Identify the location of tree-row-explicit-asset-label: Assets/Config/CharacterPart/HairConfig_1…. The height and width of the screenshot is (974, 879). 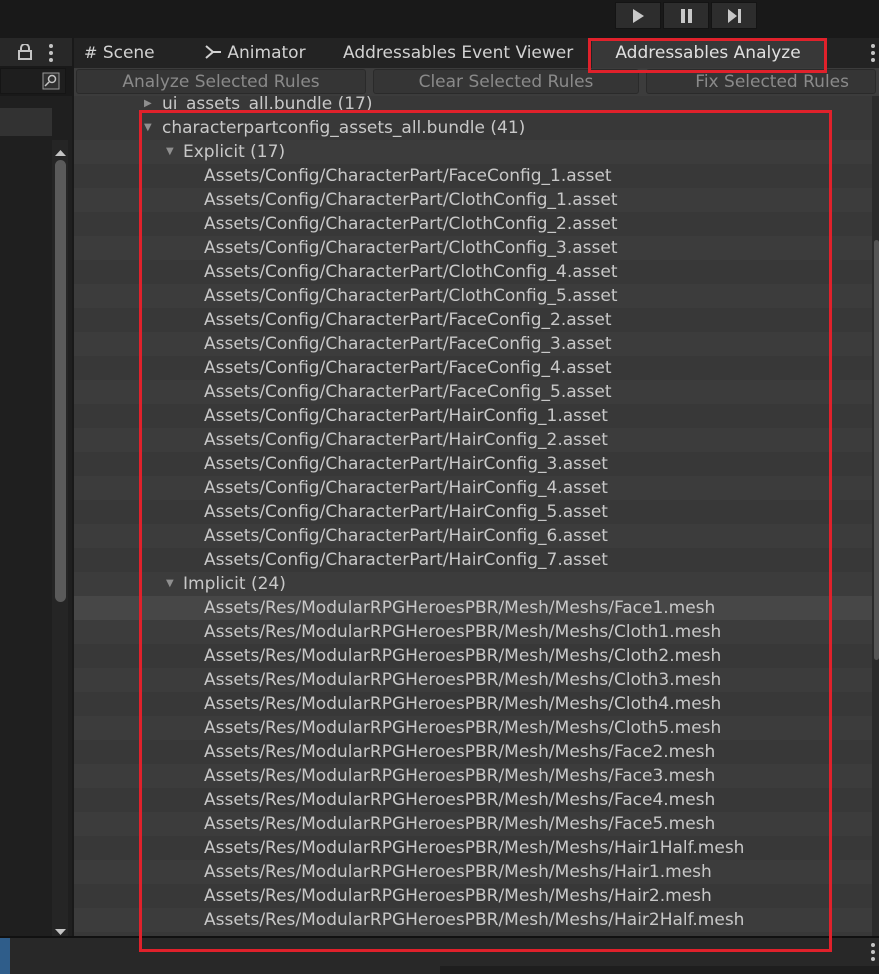
(406, 416).